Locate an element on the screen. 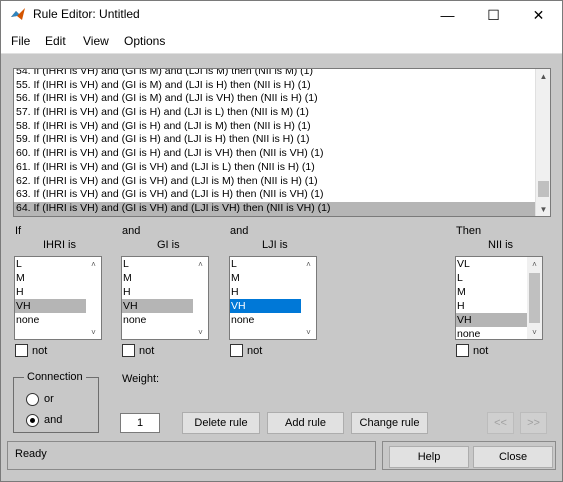  input3-name: LJI is is located at coordinates (275, 245).